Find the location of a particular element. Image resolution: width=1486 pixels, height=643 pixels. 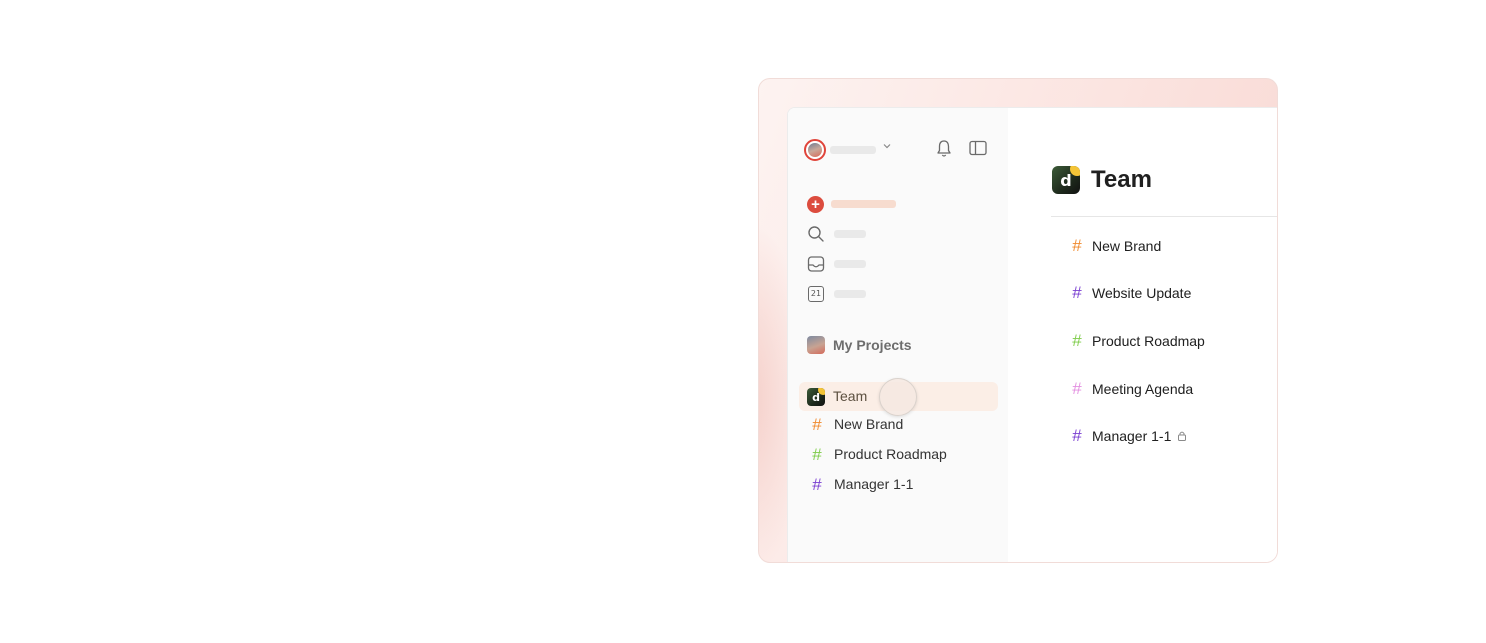

upcoming-placeholder is located at coordinates (850, 294).